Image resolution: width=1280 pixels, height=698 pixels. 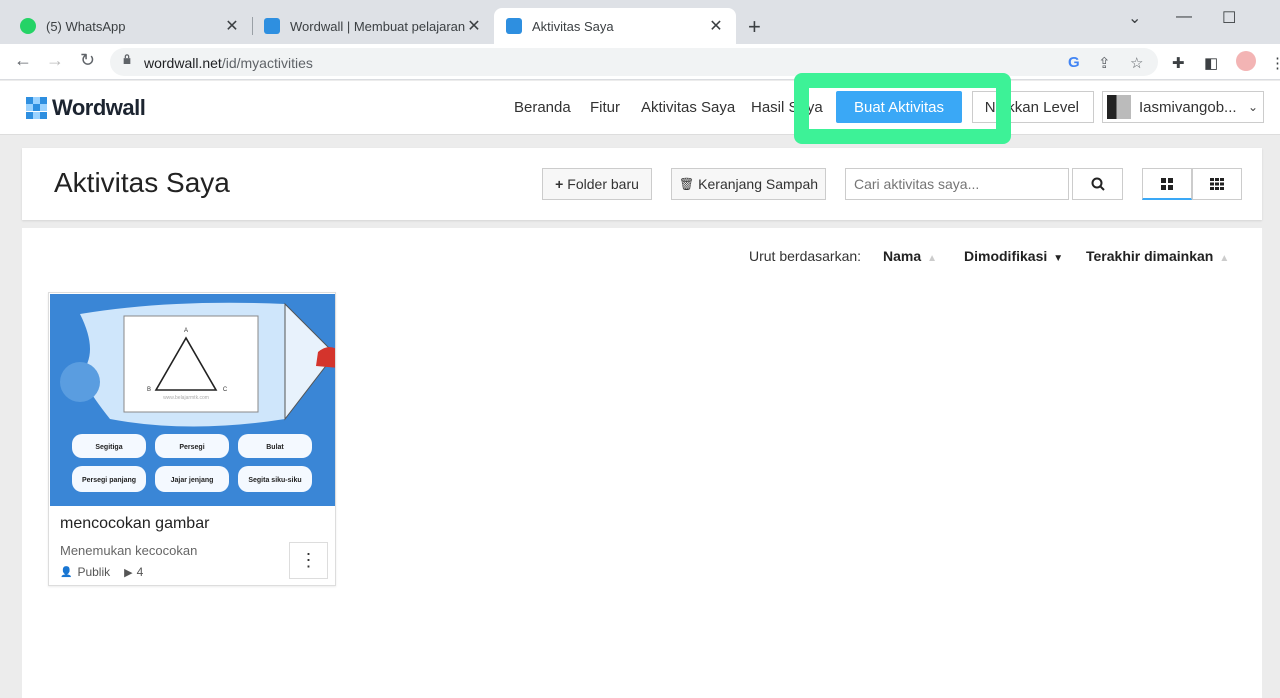 What do you see at coordinates (805, 256) in the screenshot?
I see `sort-label: Urut berdasarkan:` at bounding box center [805, 256].